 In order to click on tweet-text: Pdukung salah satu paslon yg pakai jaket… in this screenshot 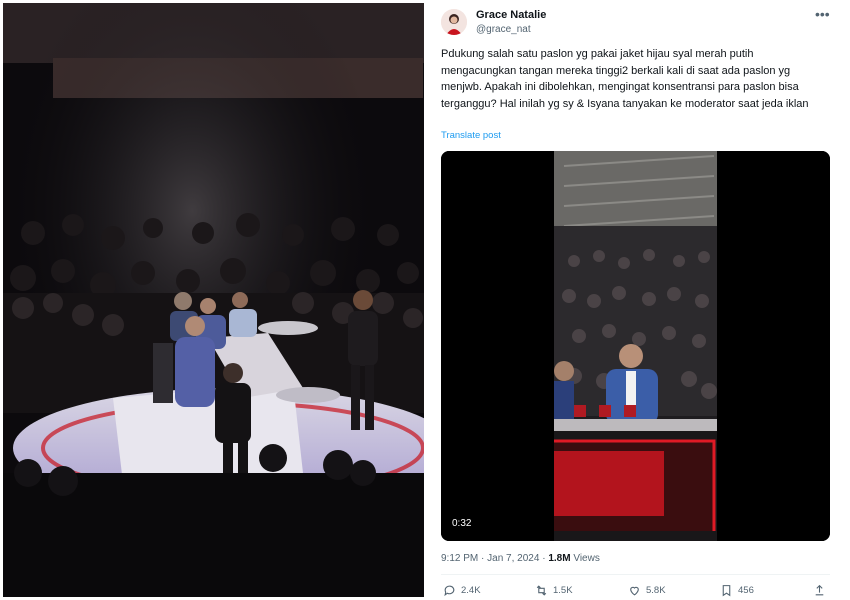, I will do `click(625, 79)`.